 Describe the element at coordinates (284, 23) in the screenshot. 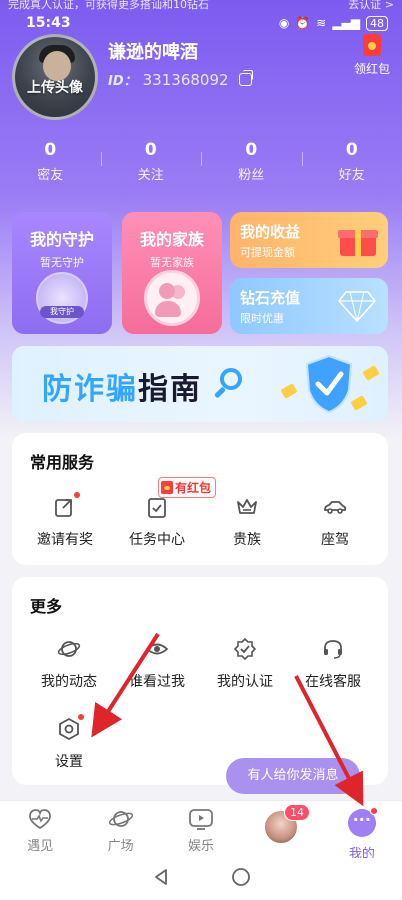

I see `eye-status-icon: ◉` at that location.